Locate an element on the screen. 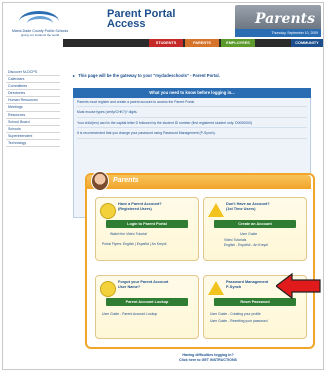 The height and width of the screenshot is (371, 326). sidebar-item-superintendent: Superintendent is located at coordinates (33, 136).